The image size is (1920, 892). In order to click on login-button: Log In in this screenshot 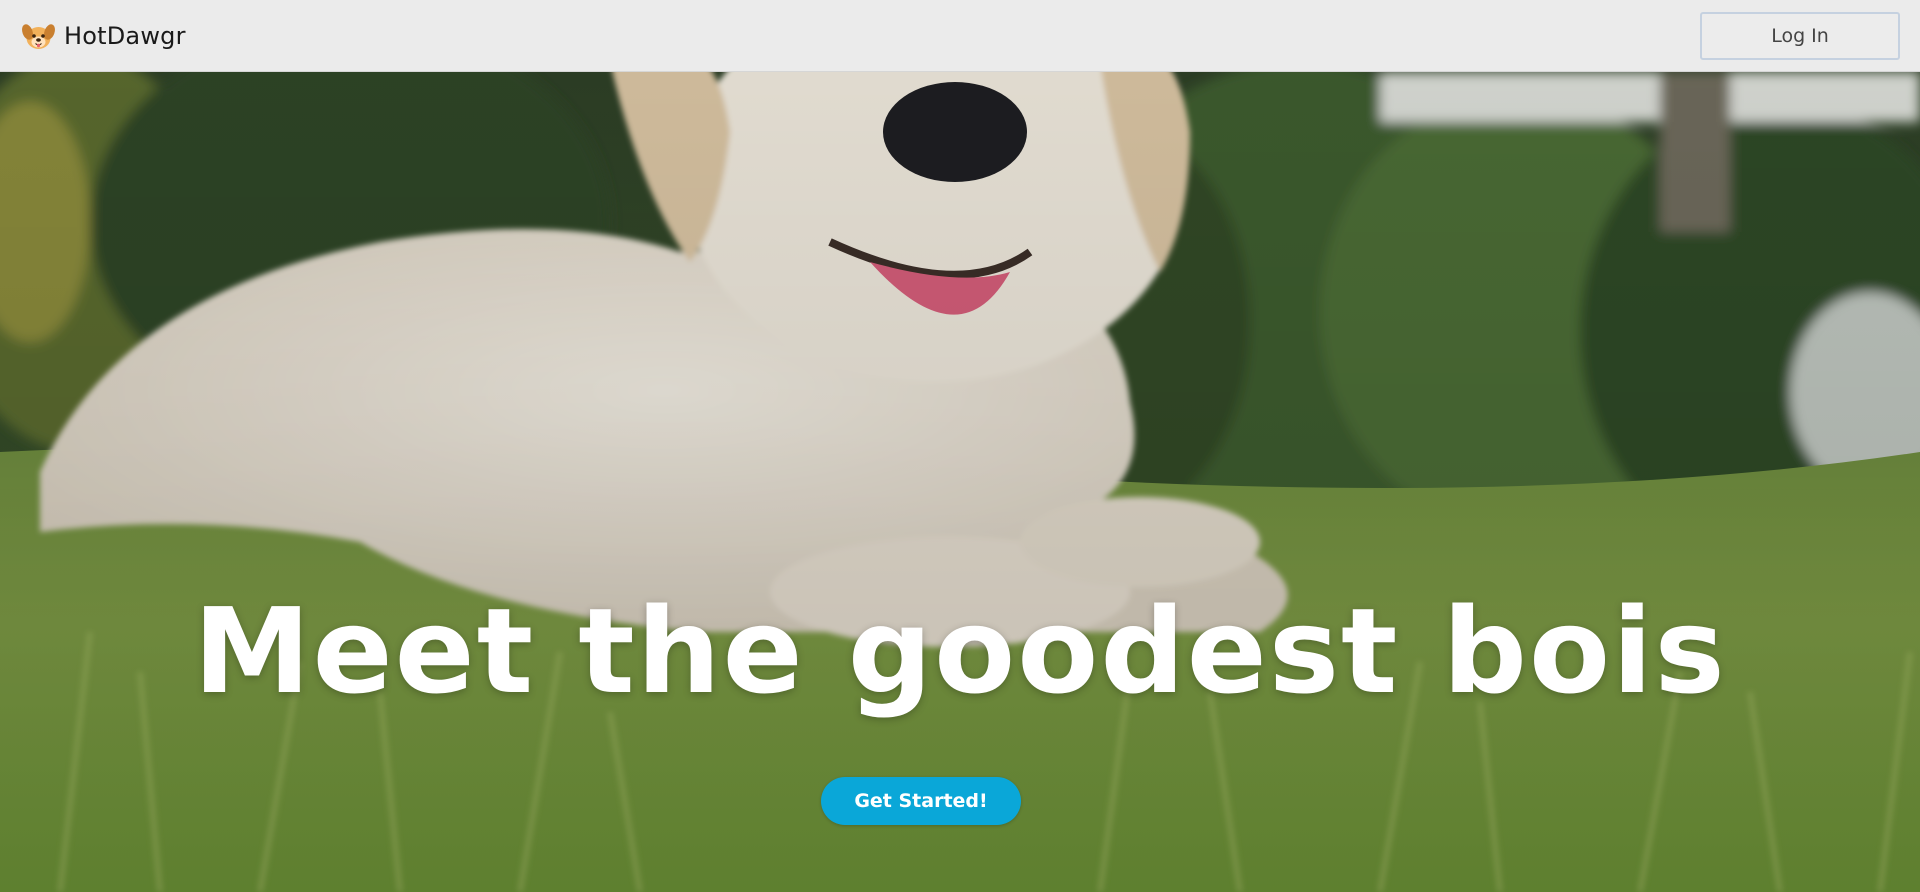, I will do `click(1800, 36)`.